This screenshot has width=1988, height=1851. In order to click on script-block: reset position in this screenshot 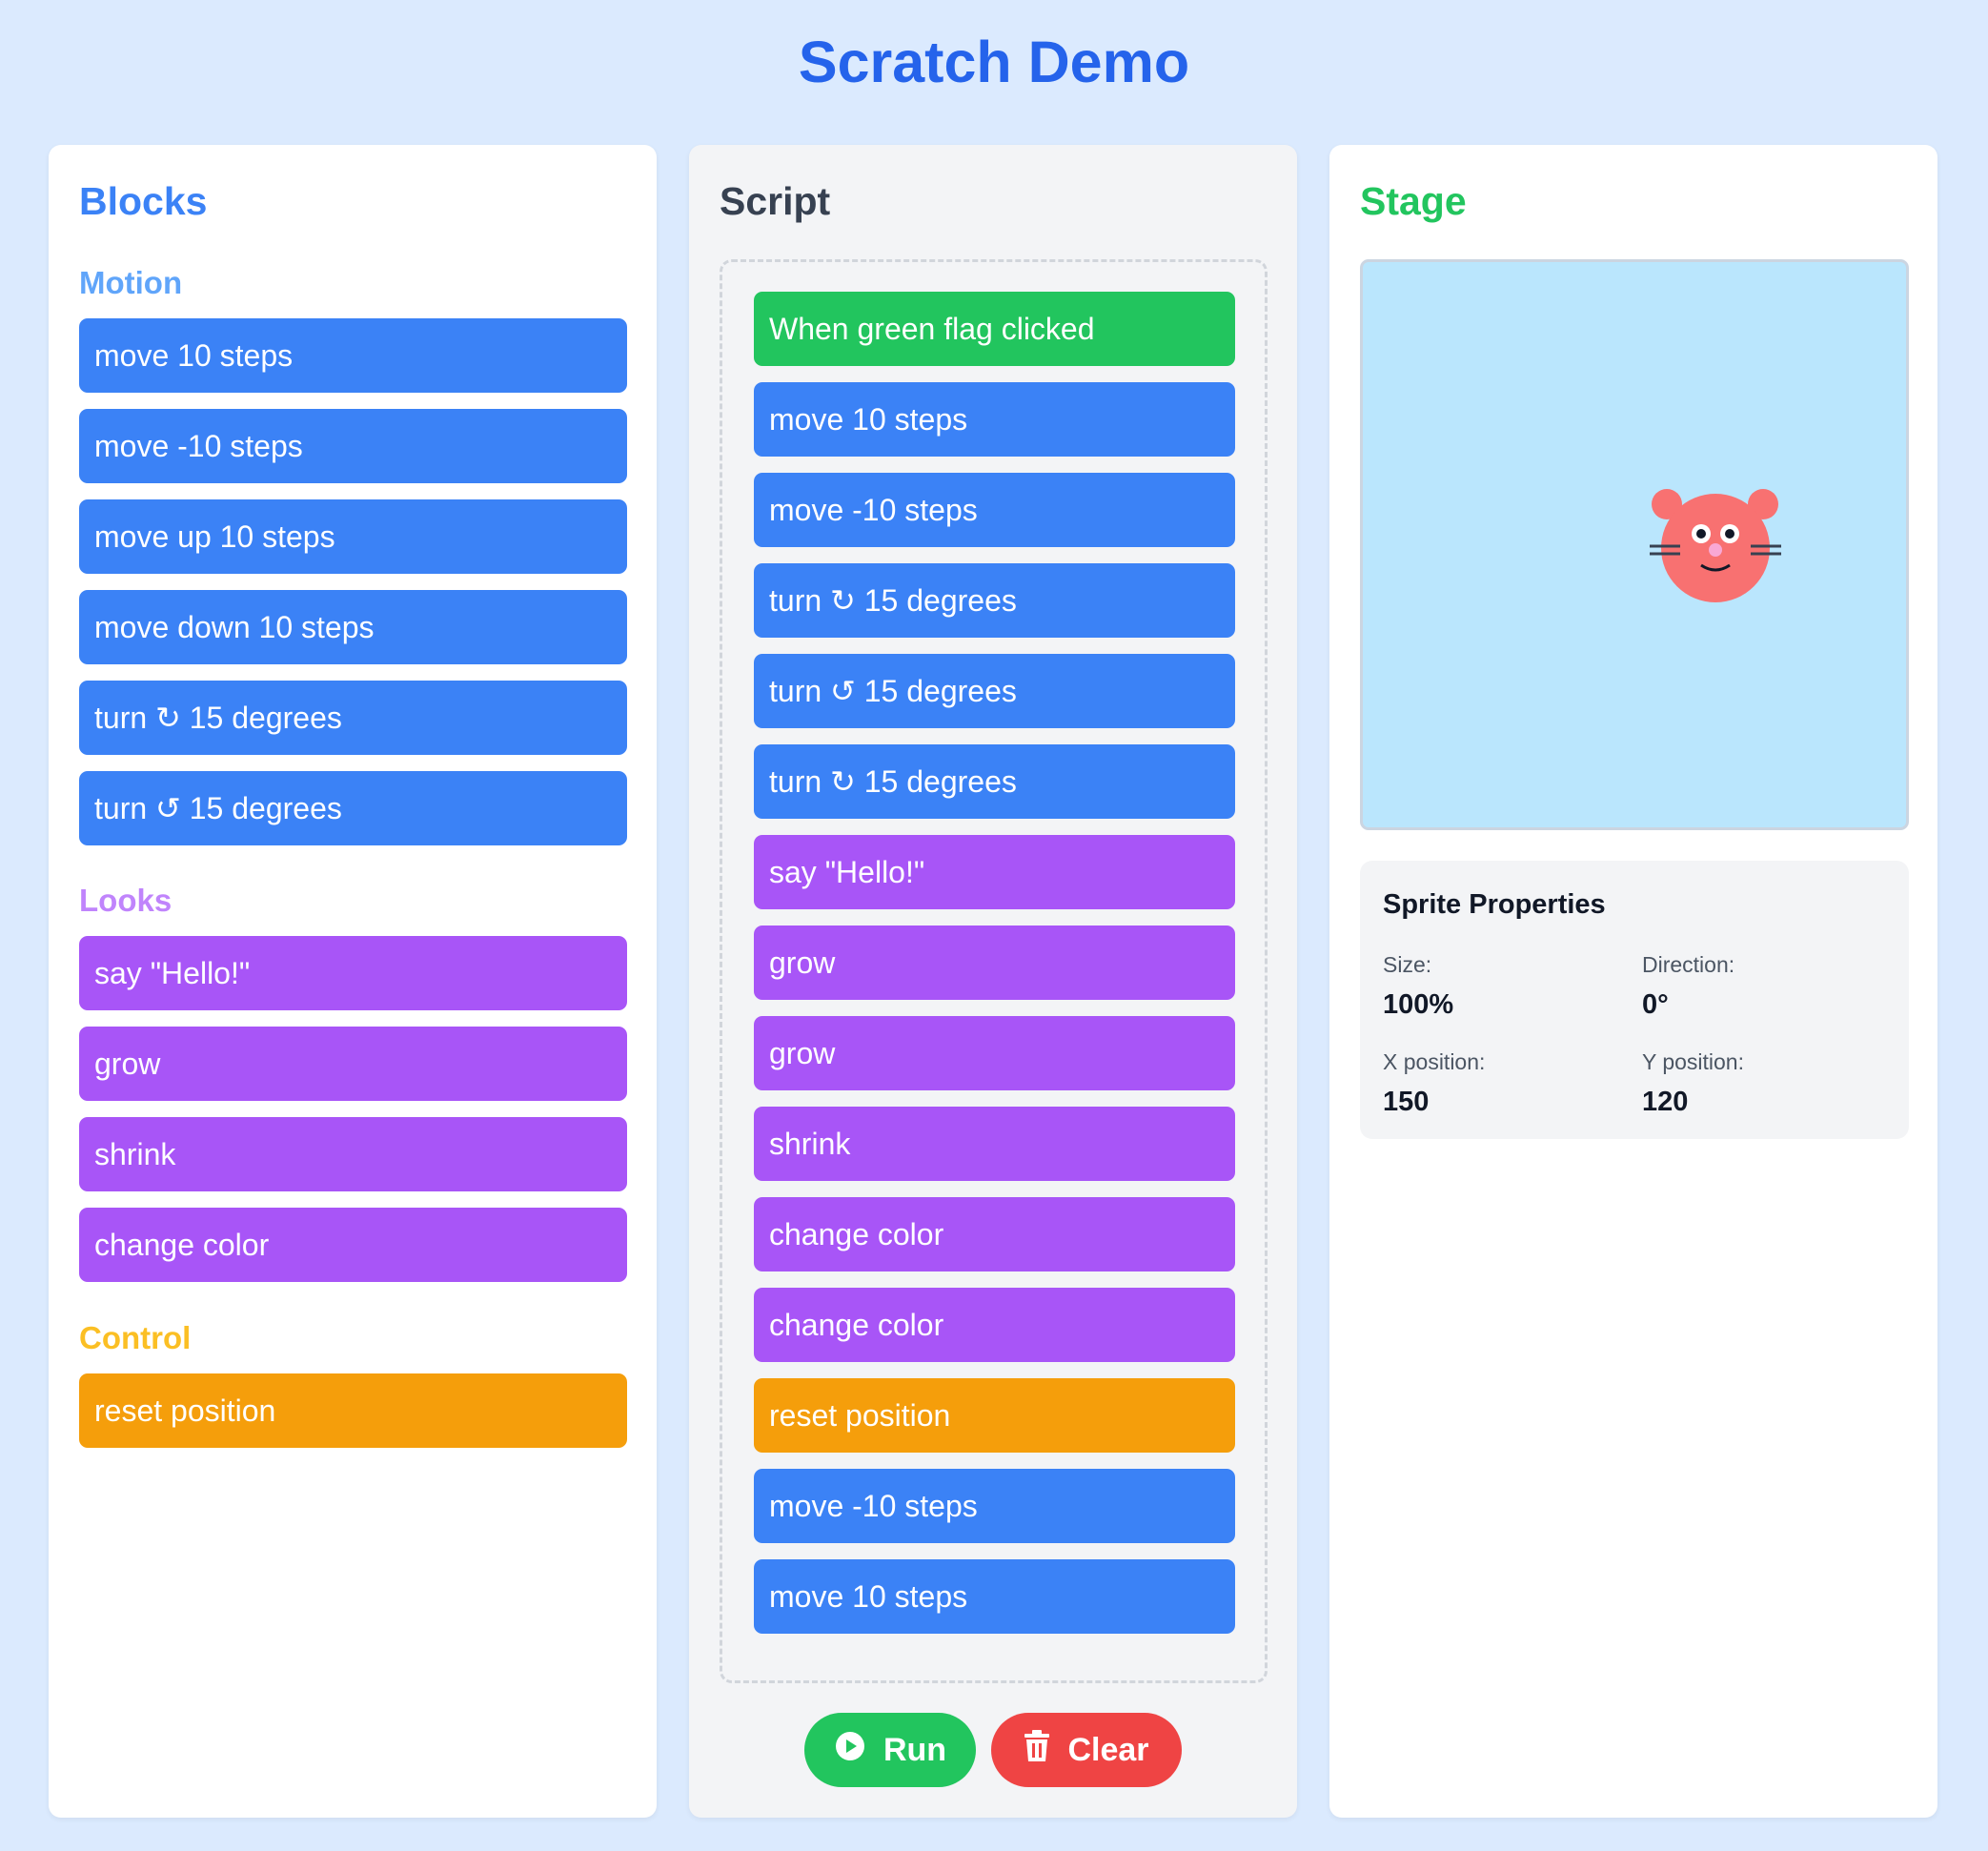, I will do `click(994, 1415)`.